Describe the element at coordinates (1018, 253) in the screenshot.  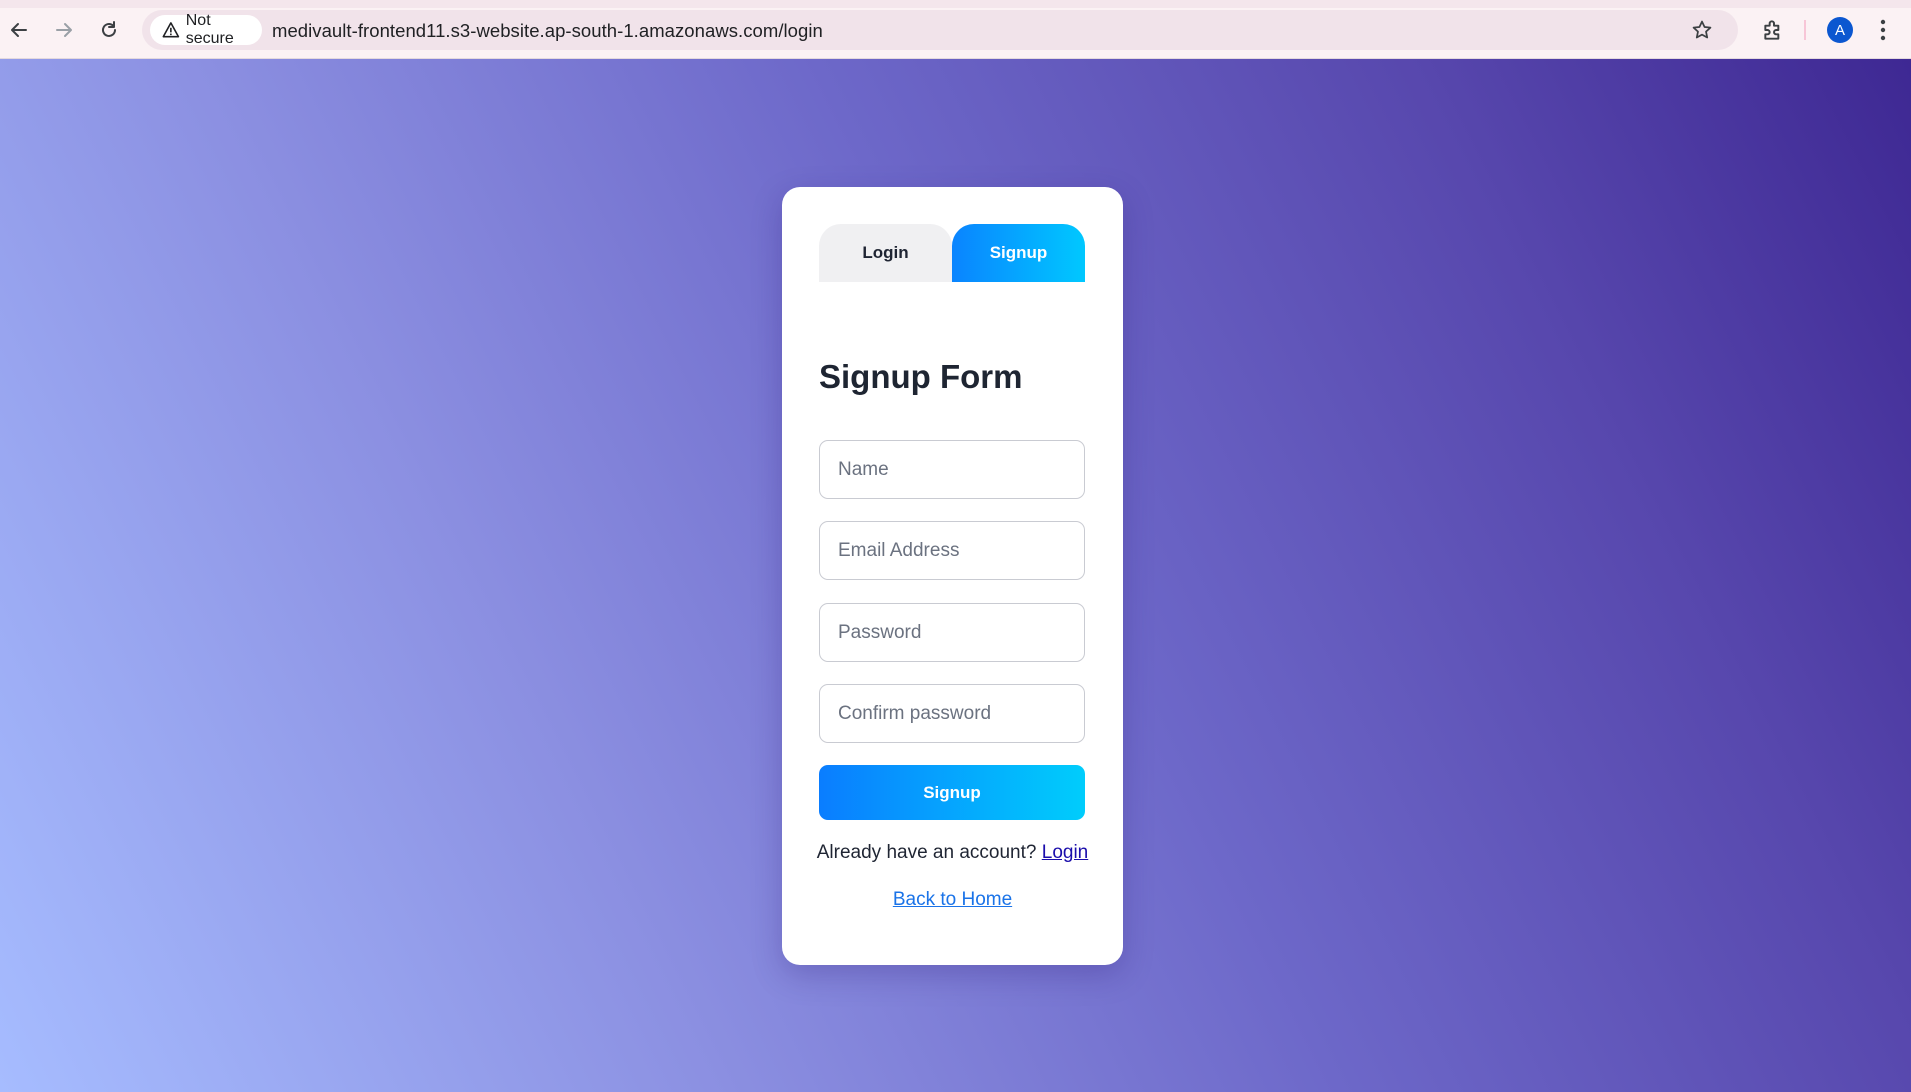
I see `tab-signup: Signup` at that location.